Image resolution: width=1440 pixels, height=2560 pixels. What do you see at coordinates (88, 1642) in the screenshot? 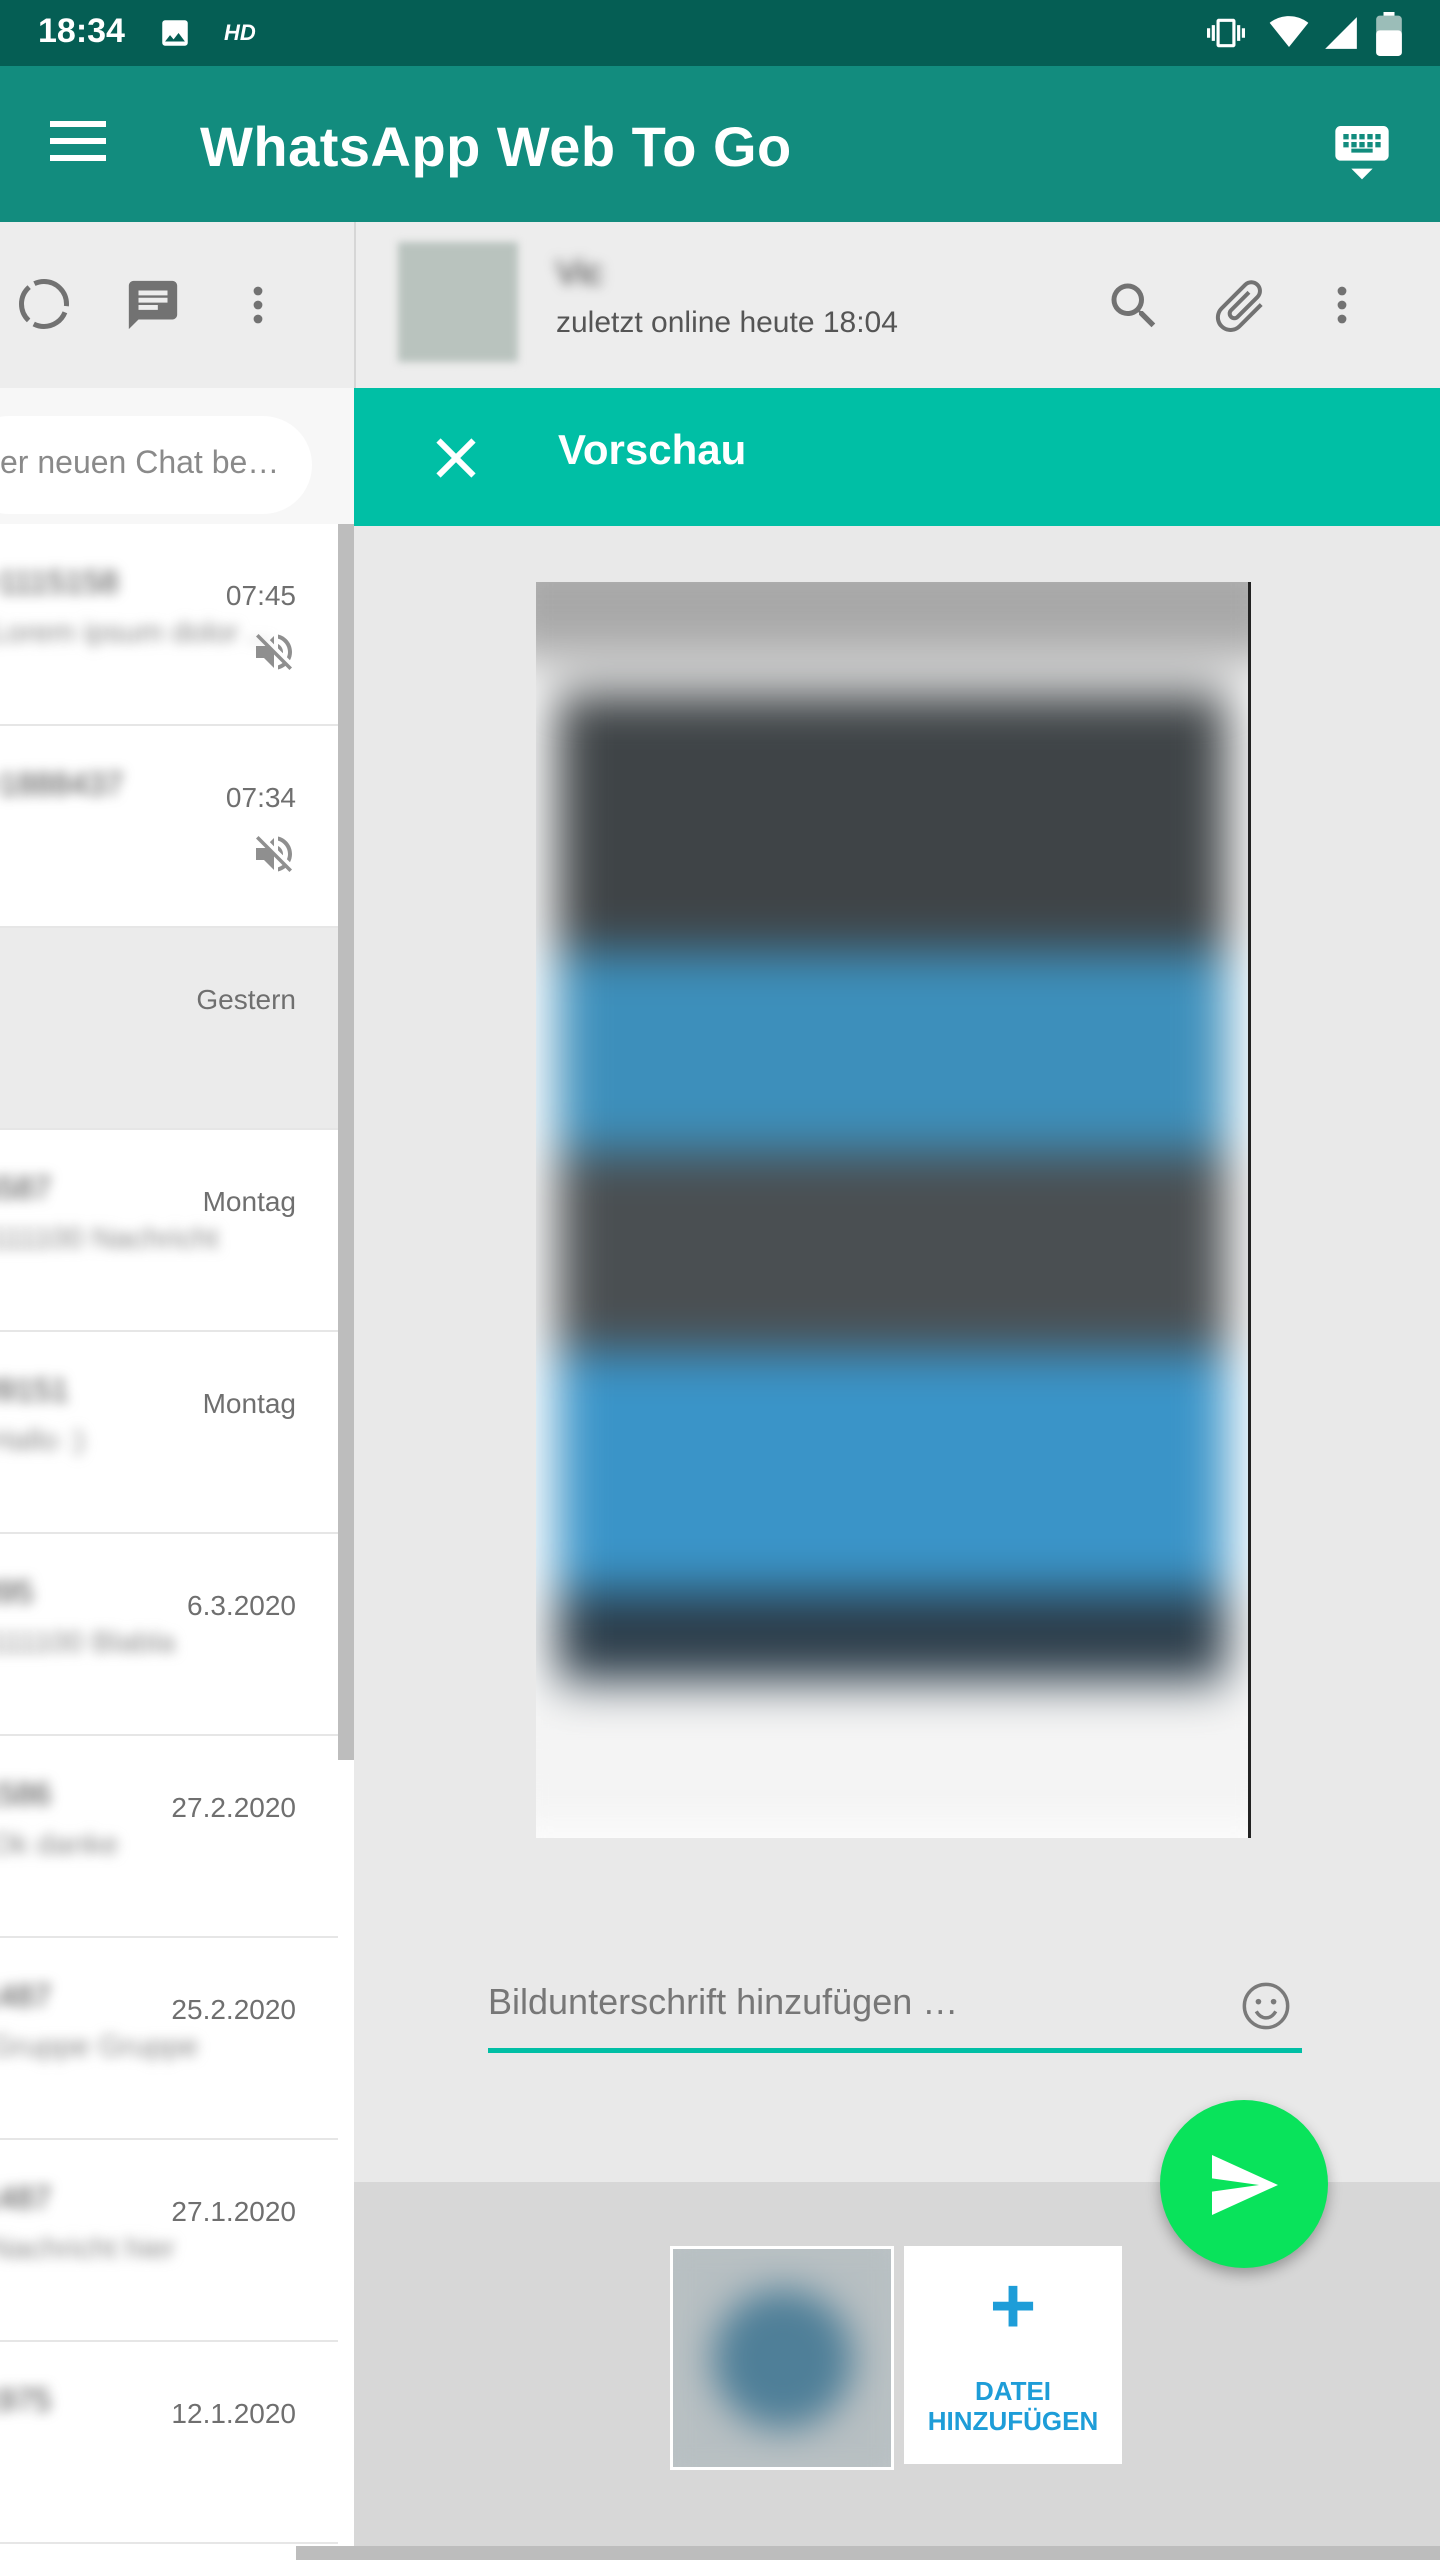
I see `chat-preview: 111100 Blabla` at bounding box center [88, 1642].